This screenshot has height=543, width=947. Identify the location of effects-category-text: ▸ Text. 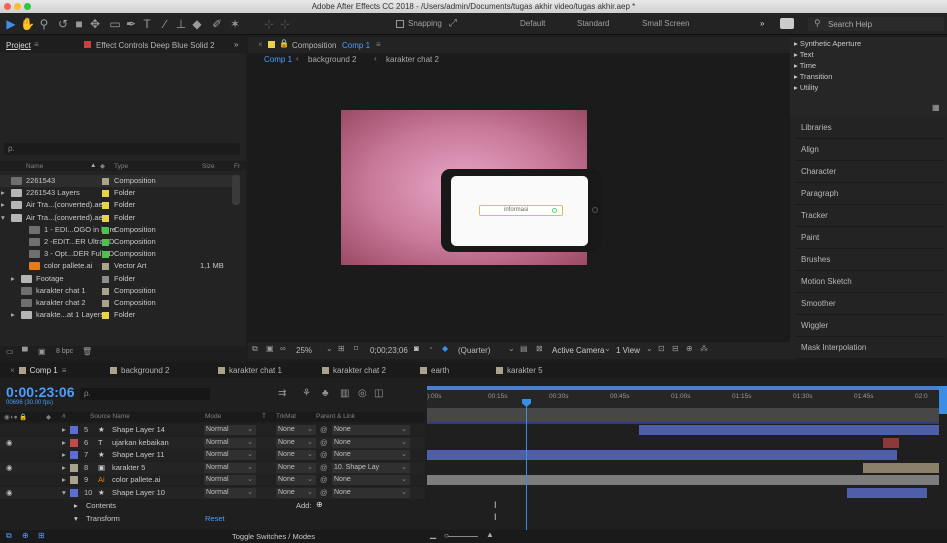
(803, 54).